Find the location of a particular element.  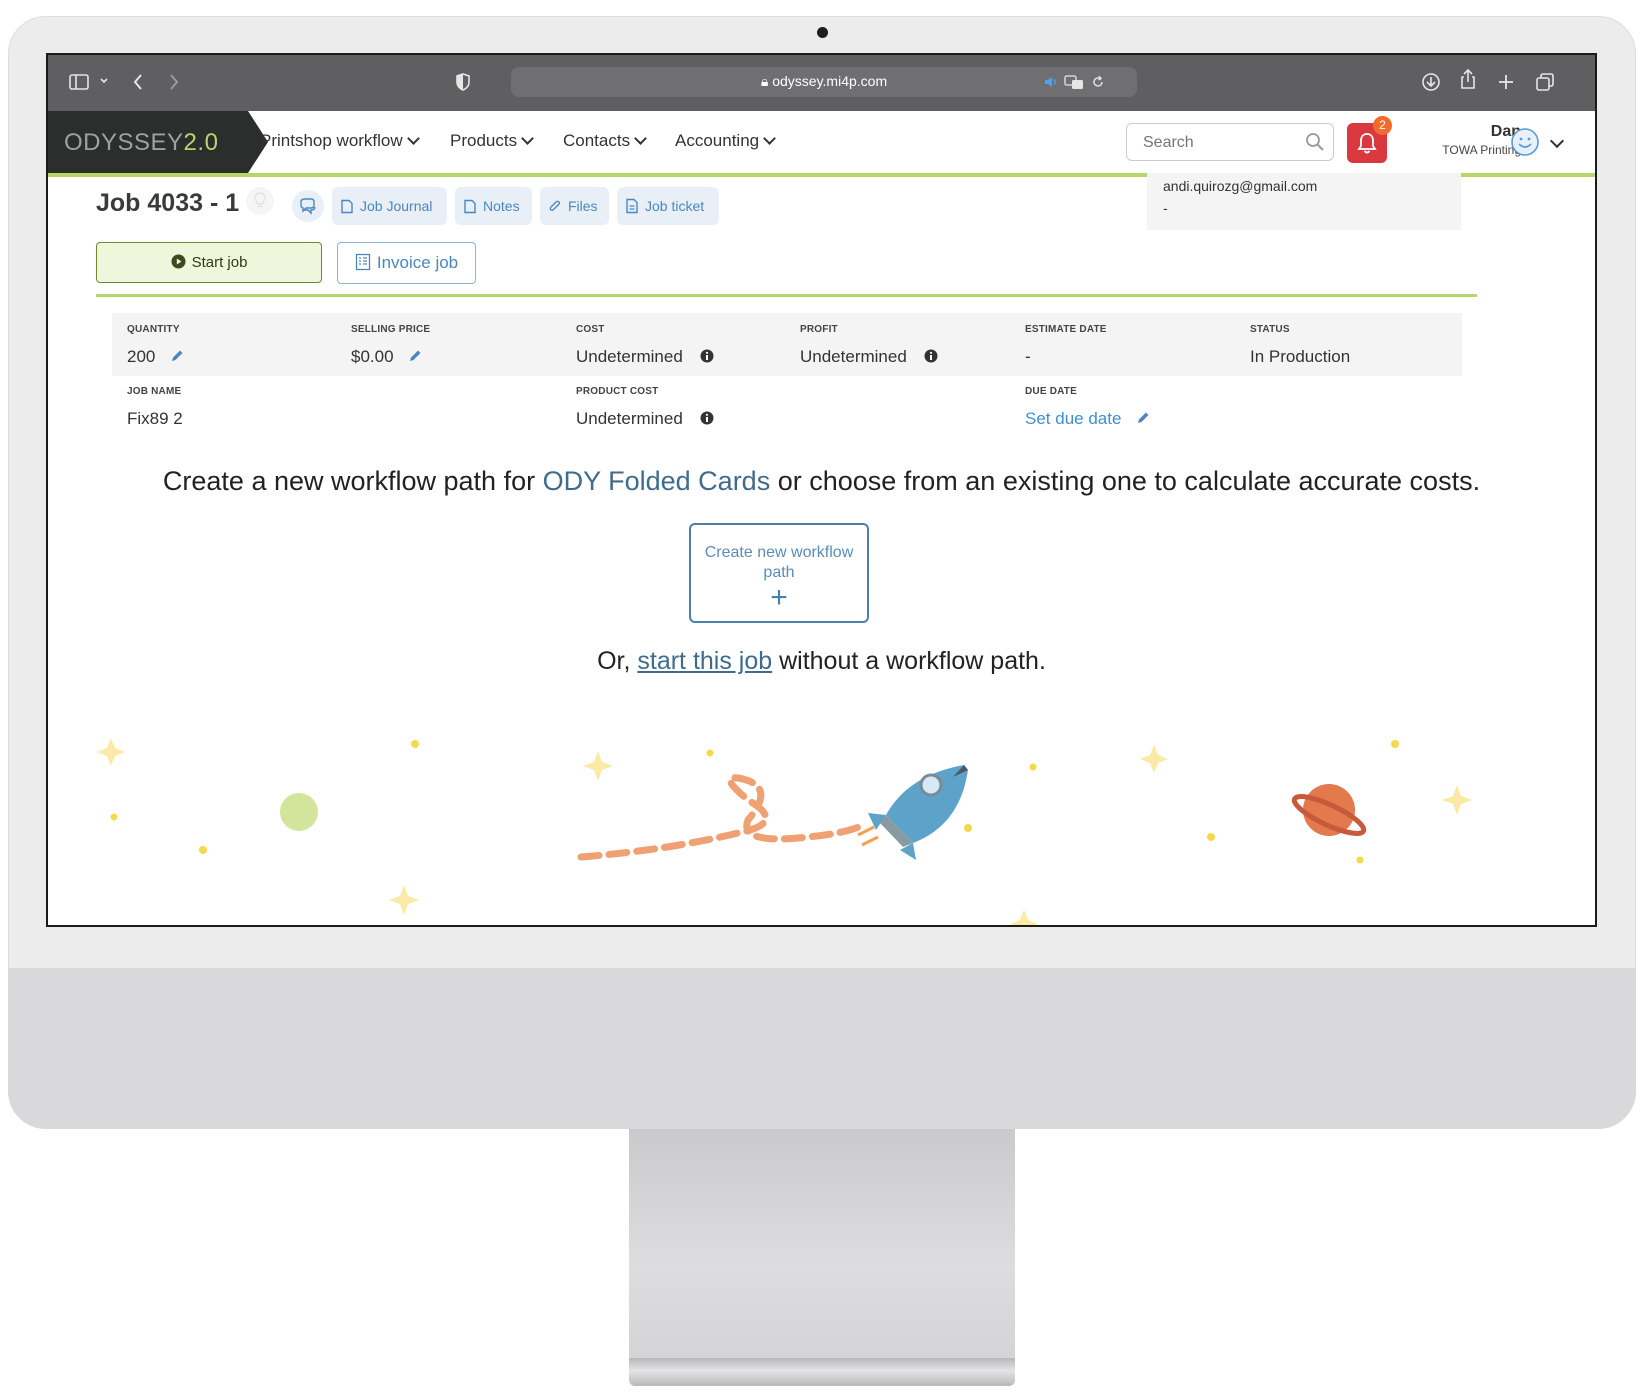

forward-icon is located at coordinates (174, 82).